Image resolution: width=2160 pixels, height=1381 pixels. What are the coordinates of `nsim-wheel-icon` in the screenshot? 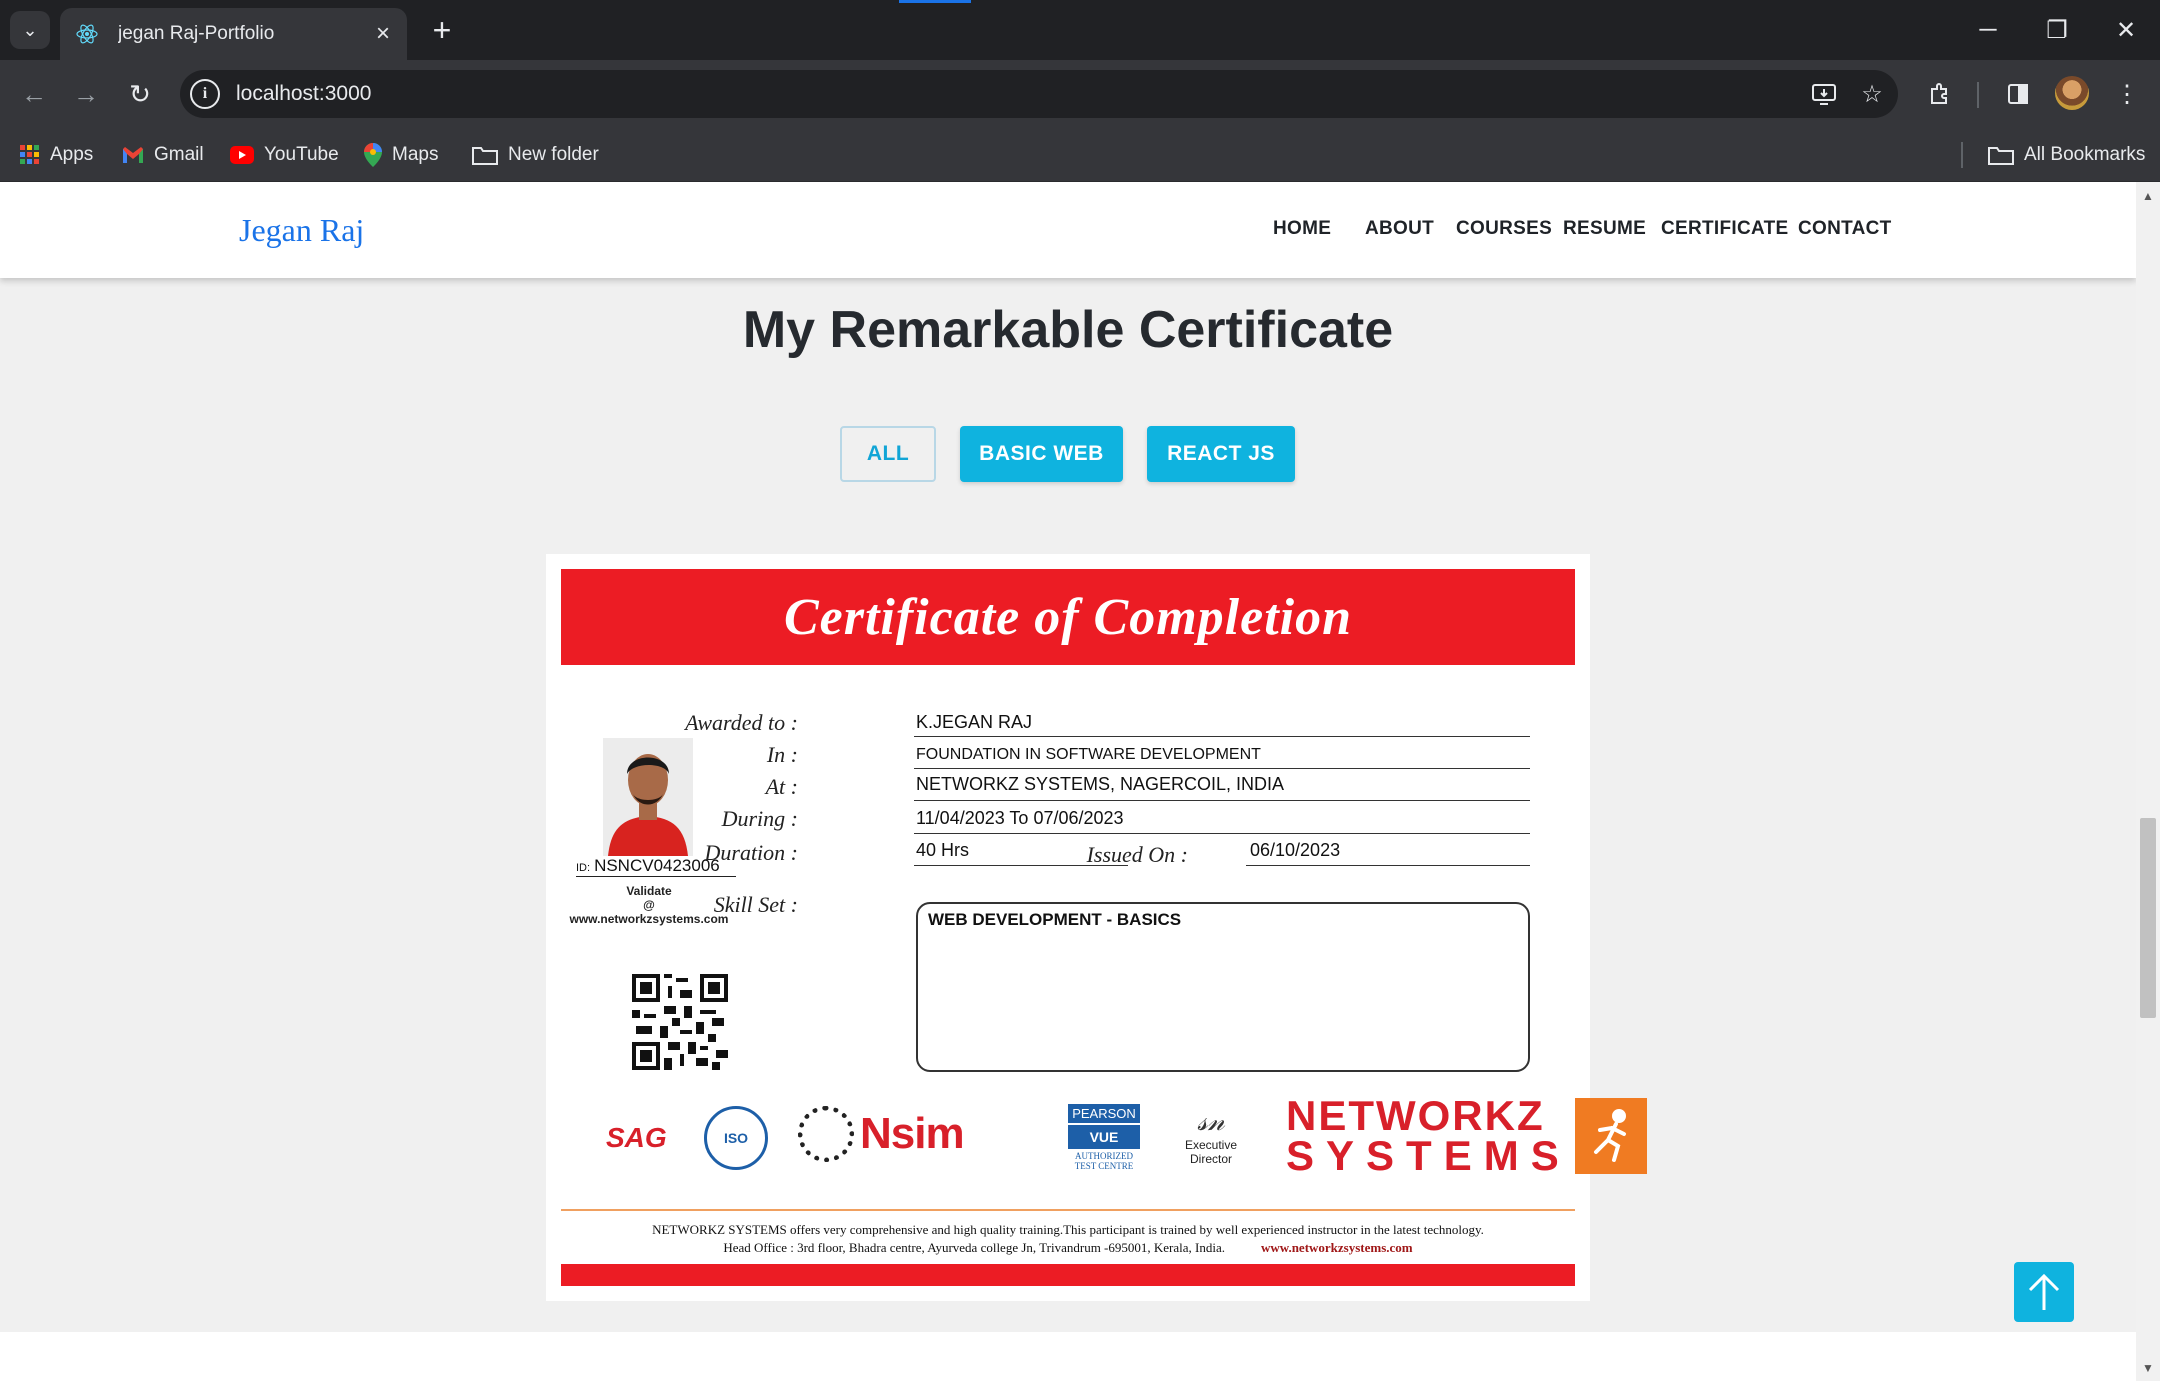 It's located at (826, 1134).